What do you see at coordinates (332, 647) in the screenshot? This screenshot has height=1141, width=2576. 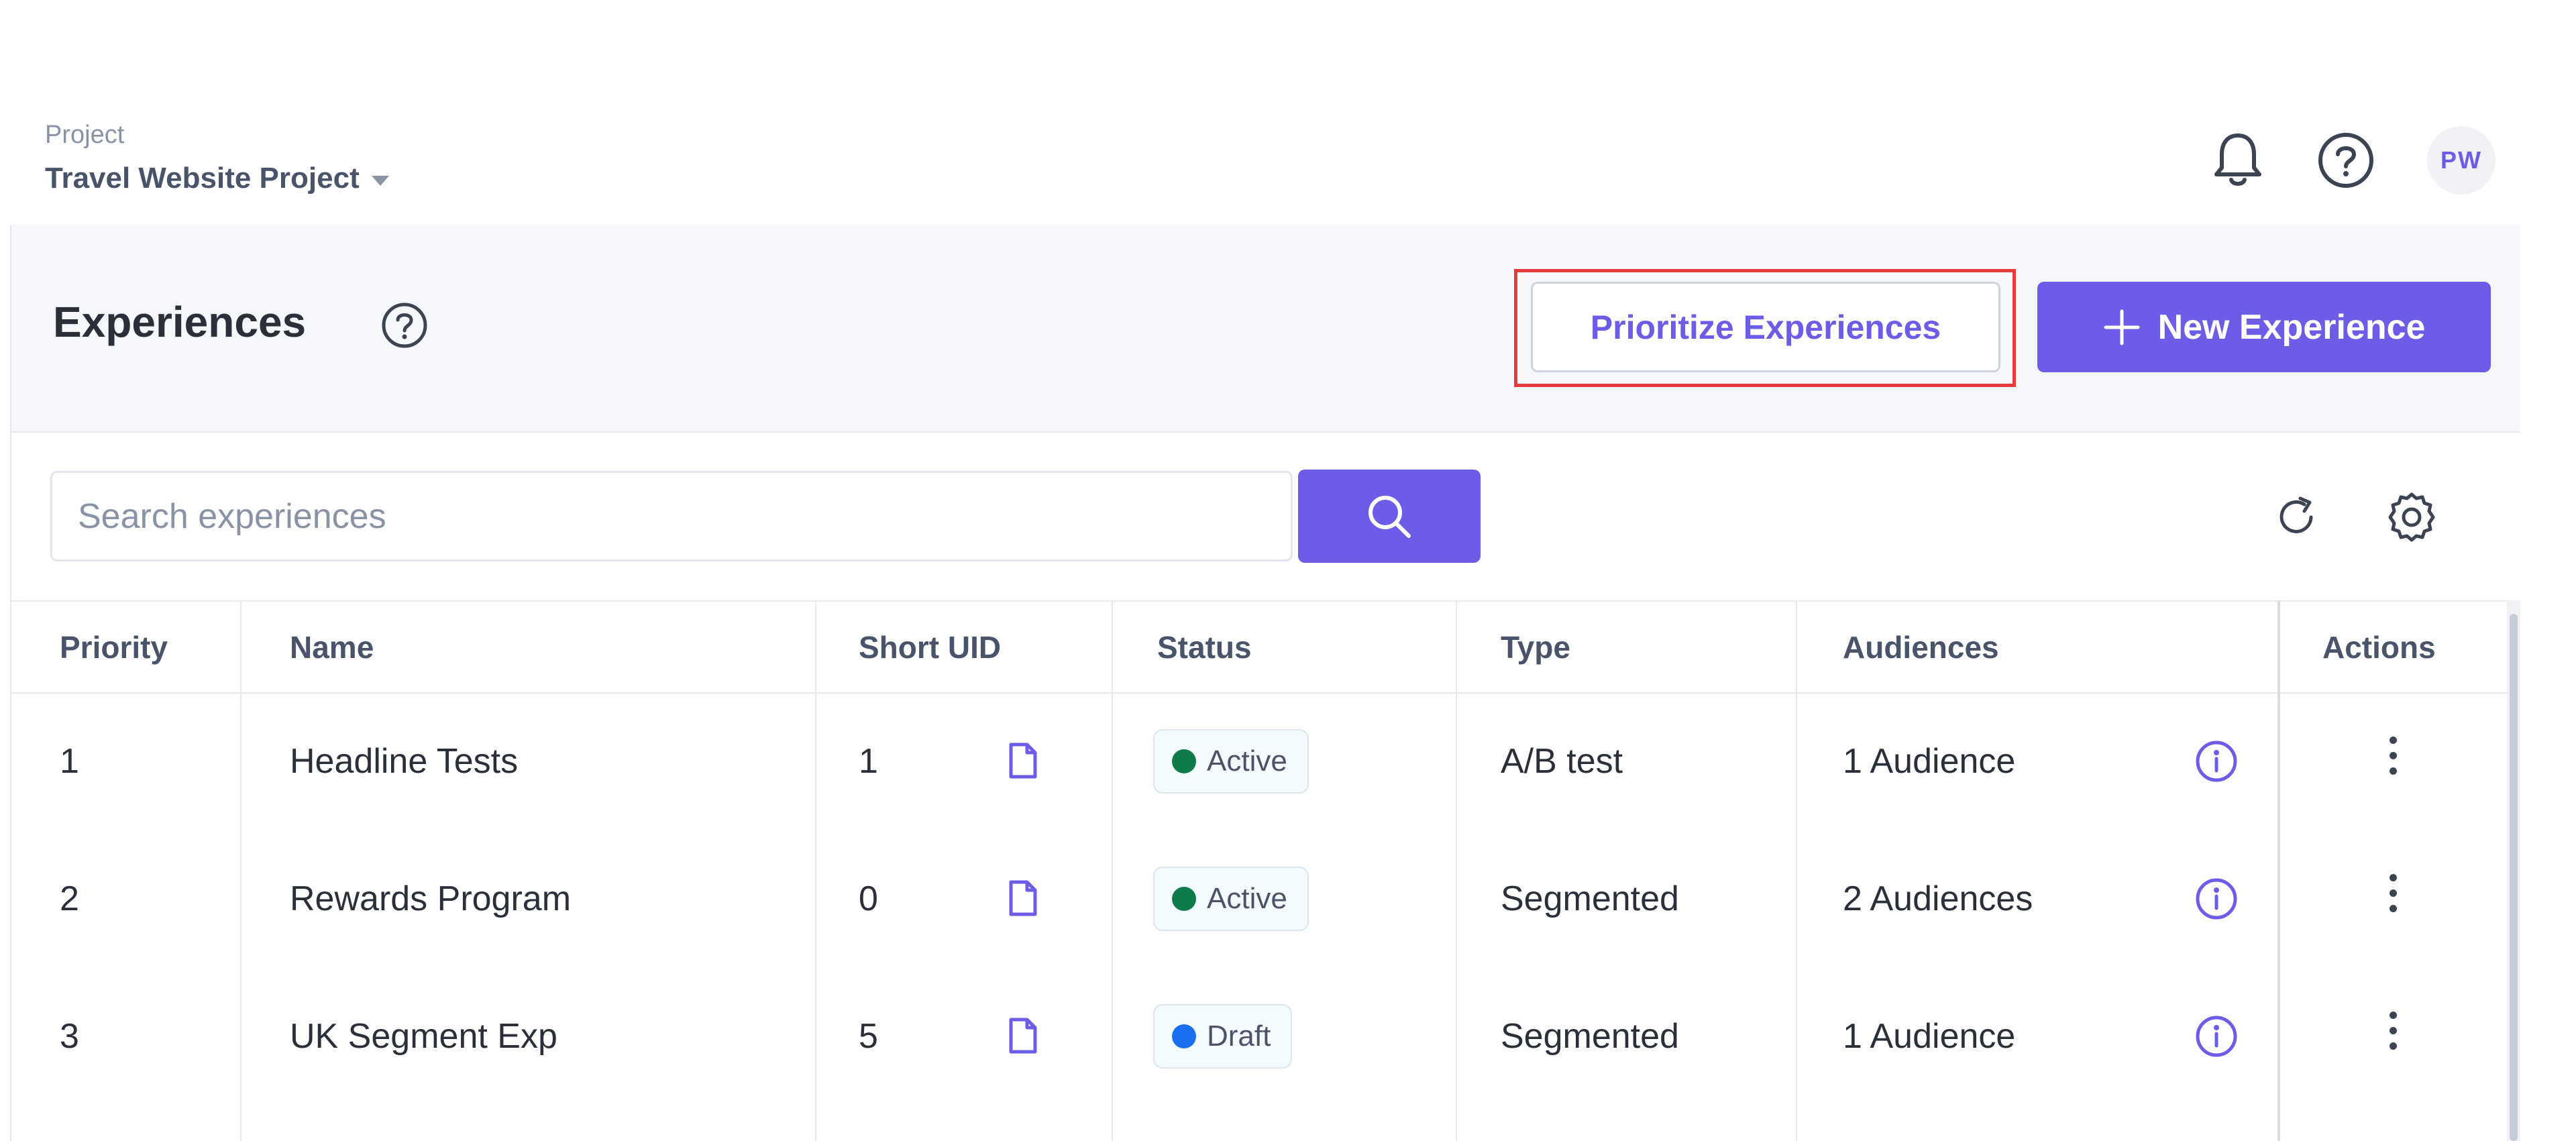 I see `column-header-name: Name` at bounding box center [332, 647].